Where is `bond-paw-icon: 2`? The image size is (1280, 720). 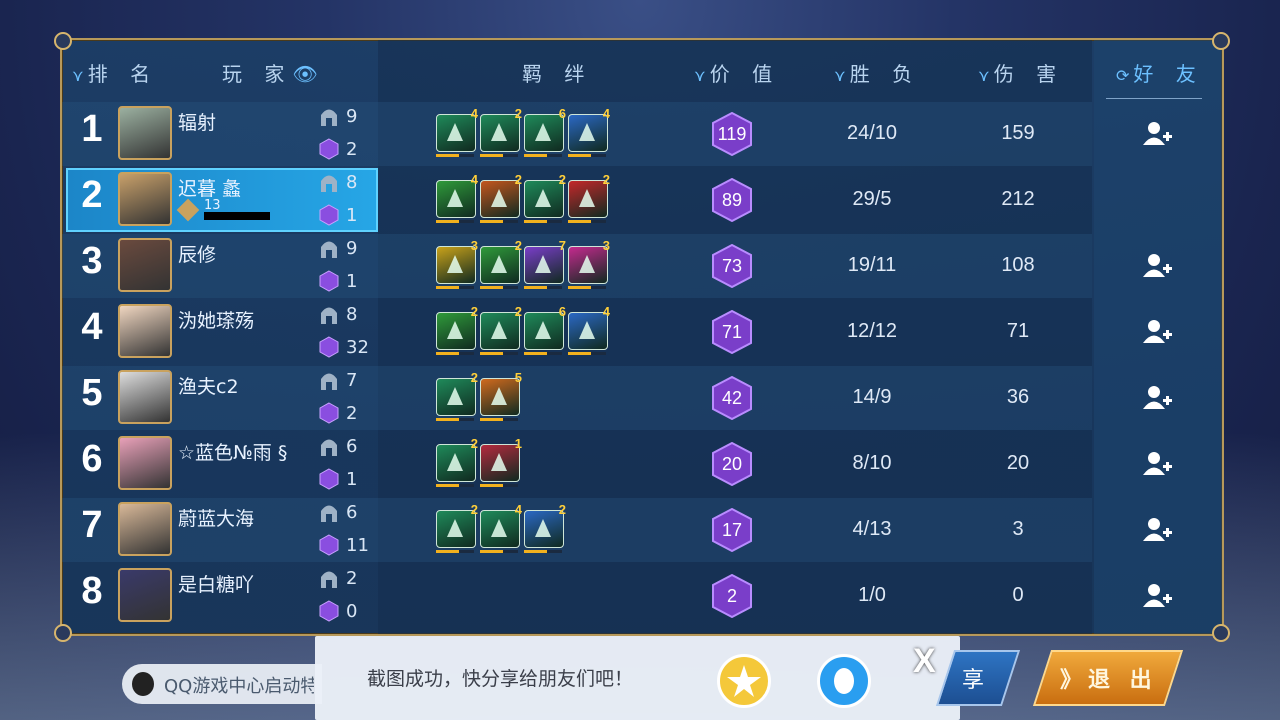
bond-paw-icon: 2 is located at coordinates (501, 198).